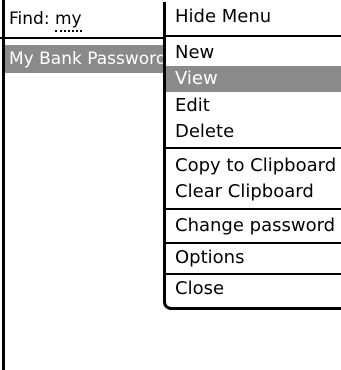  Describe the element at coordinates (29, 19) in the screenshot. I see `find-label: Find:` at that location.